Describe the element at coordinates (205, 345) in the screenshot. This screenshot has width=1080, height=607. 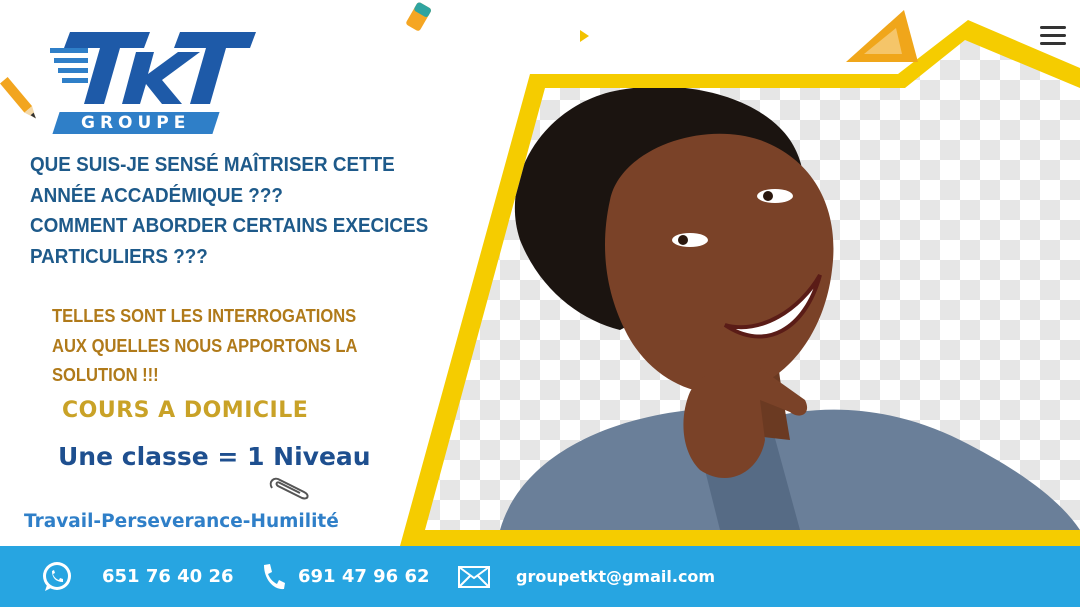
I see `answer-line: AUX QUELLES NOUS APPORTONS LA` at that location.